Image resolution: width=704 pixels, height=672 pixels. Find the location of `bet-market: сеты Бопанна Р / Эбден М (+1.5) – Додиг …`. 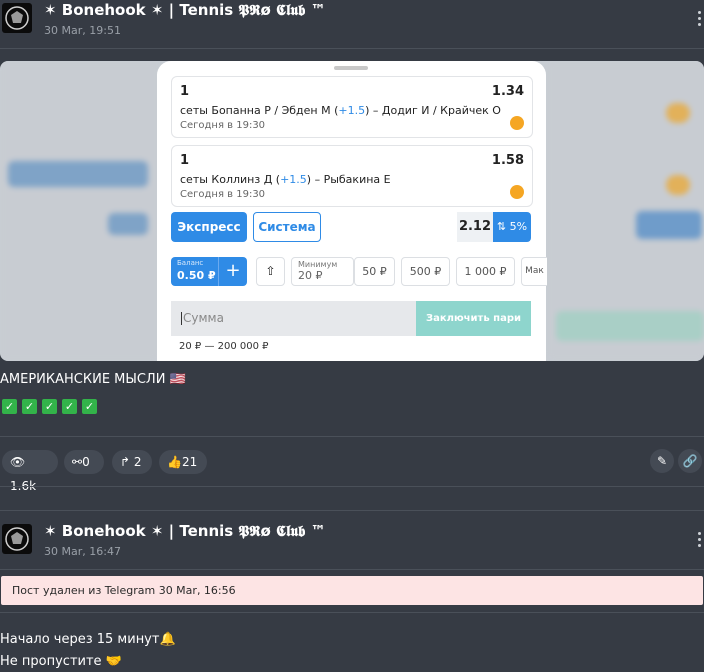

bet-market: сеты Бопанна Р / Эбден М (+1.5) – Додиг … is located at coordinates (340, 110).